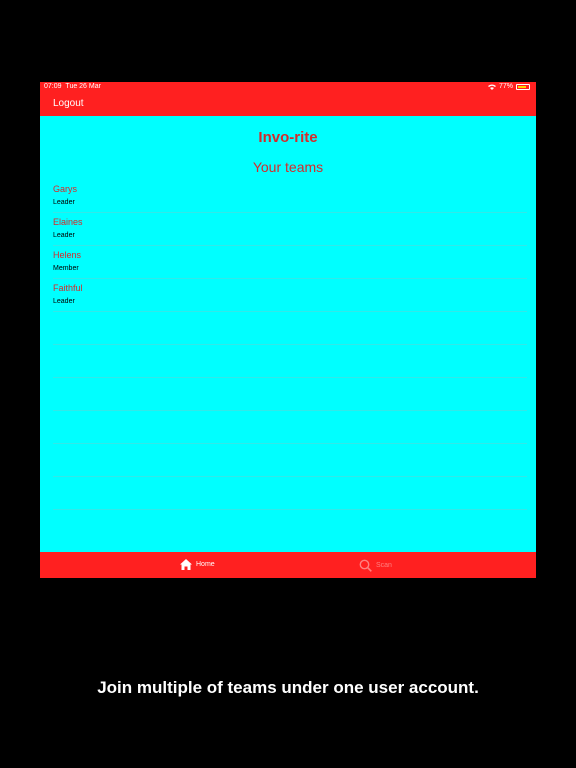 The width and height of the screenshot is (576, 768). What do you see at coordinates (65, 189) in the screenshot?
I see `team-name: Garys` at bounding box center [65, 189].